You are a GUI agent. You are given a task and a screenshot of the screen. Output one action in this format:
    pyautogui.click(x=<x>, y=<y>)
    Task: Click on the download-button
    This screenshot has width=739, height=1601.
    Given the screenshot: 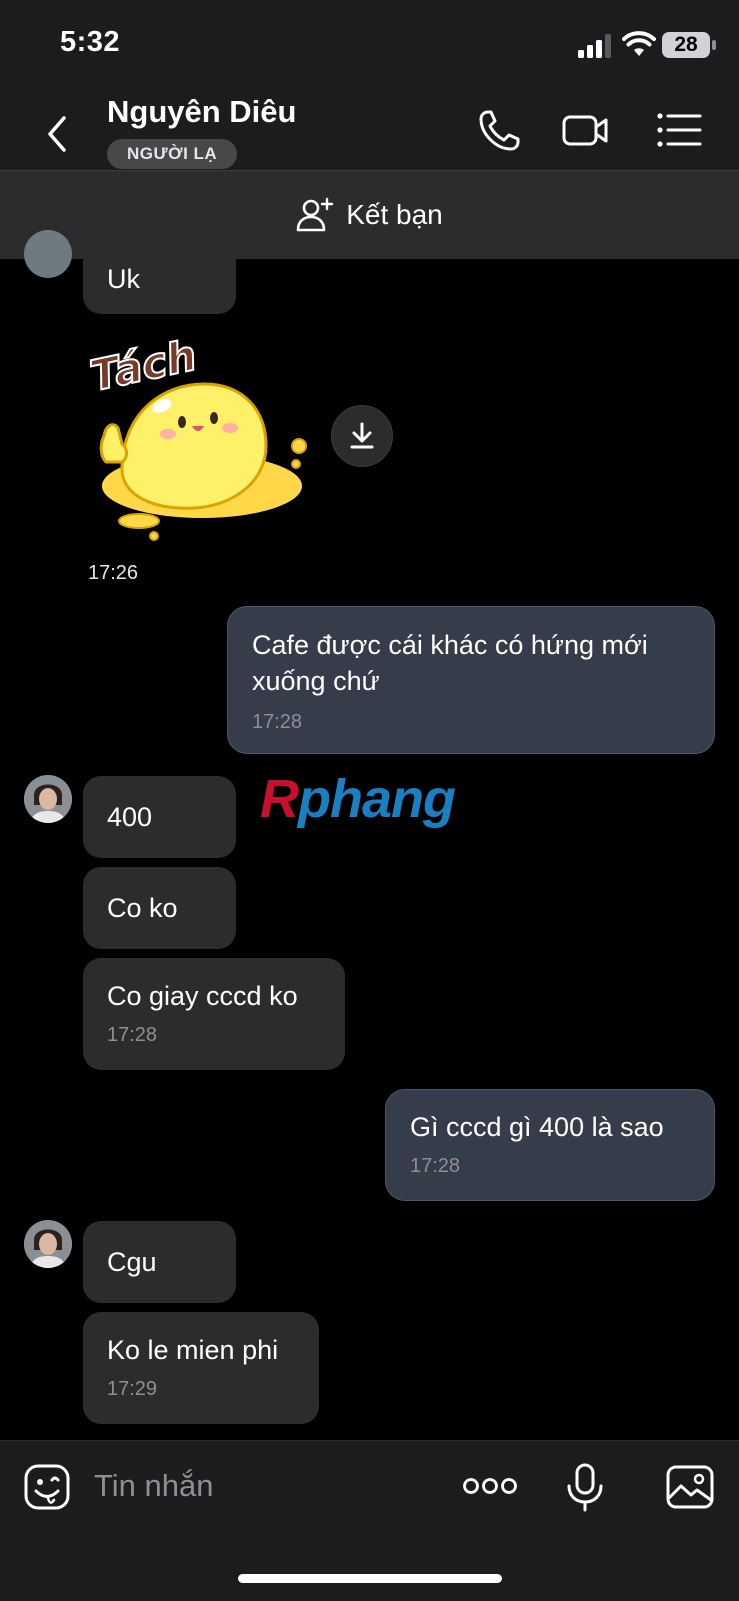 What is the action you would take?
    pyautogui.click(x=362, y=436)
    